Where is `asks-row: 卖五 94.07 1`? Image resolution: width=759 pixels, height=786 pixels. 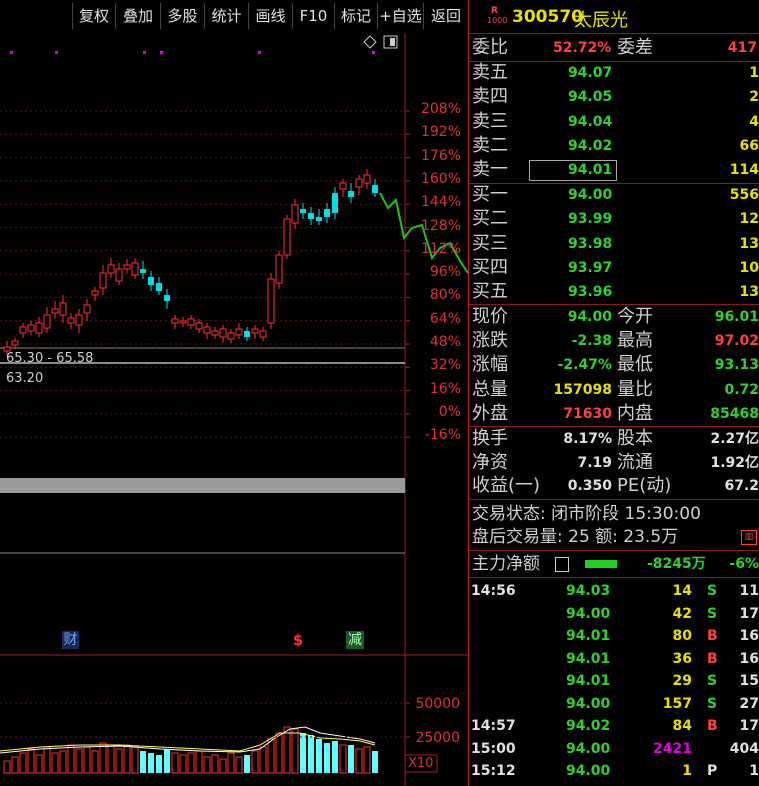 asks-row: 卖五 94.07 1 is located at coordinates (614, 73).